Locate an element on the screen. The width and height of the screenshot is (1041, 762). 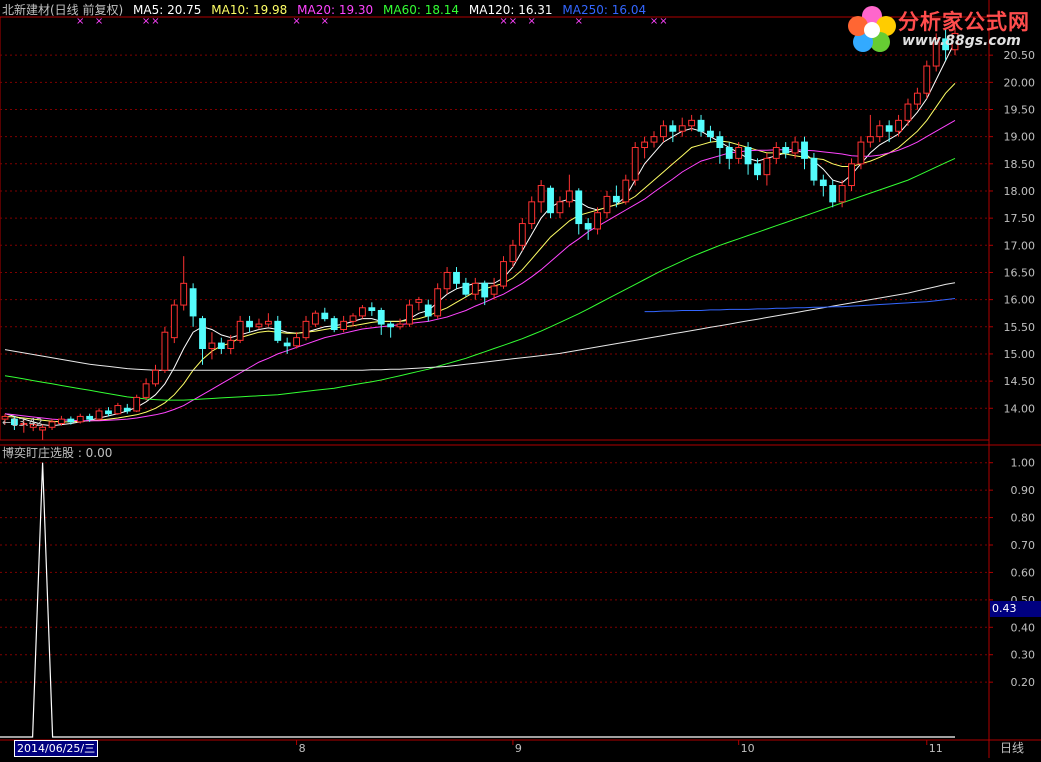
price-tick-label: 15.00 is located at coordinates (1020, 354).